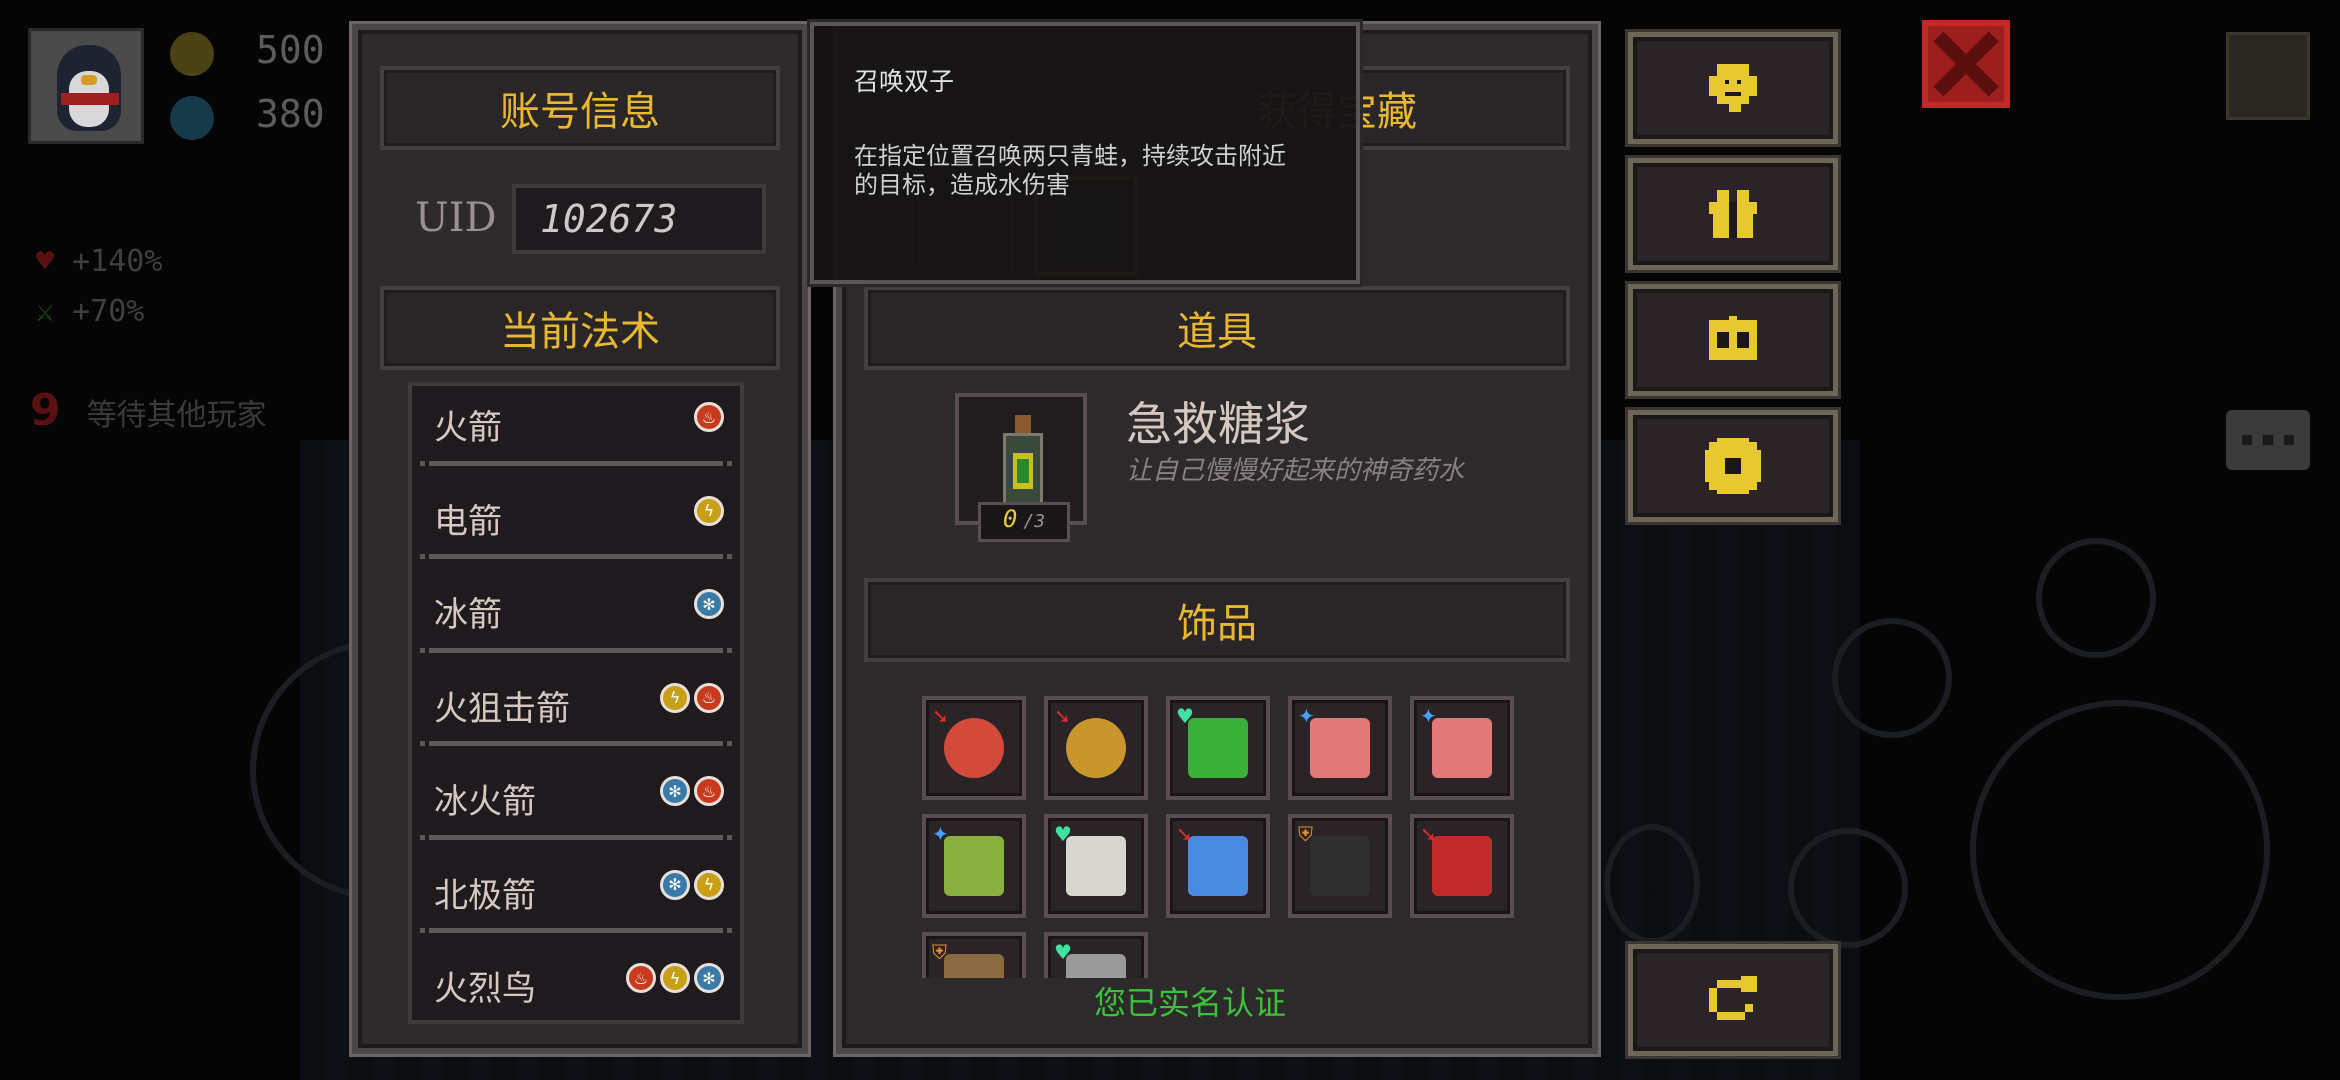 Image resolution: width=2340 pixels, height=1080 pixels. I want to click on skill-button-ice, so click(1848, 888).